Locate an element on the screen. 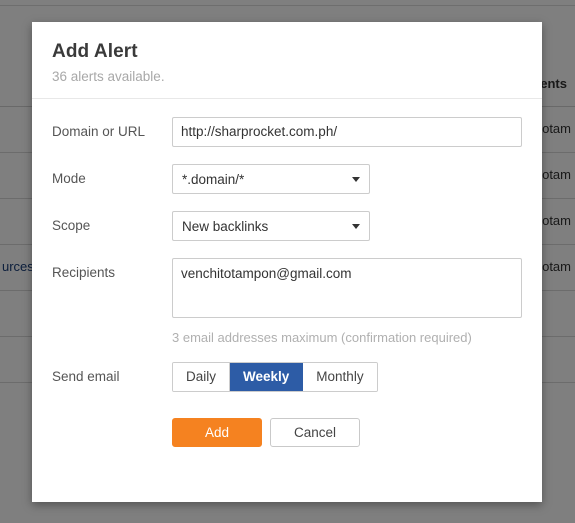 This screenshot has height=523, width=575. dialog-title: Add Alert is located at coordinates (95, 51).